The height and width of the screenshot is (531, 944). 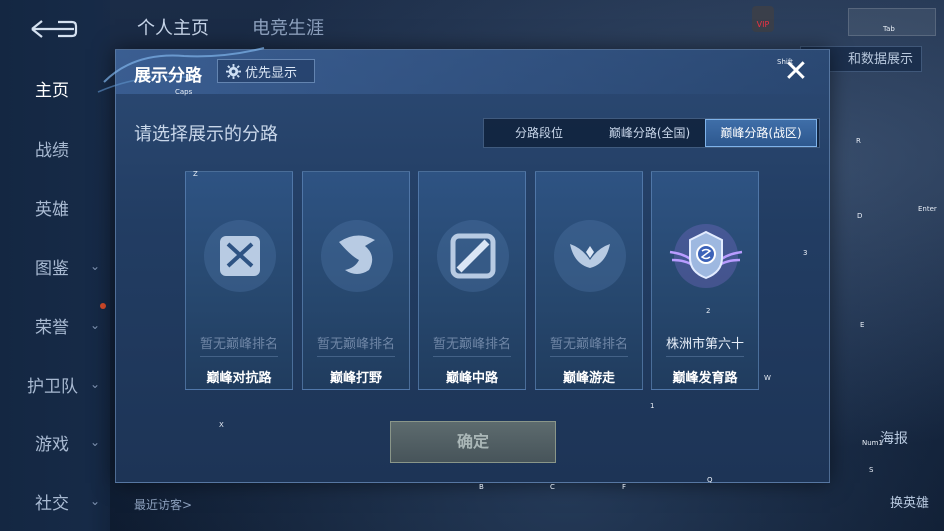 What do you see at coordinates (53, 29) in the screenshot?
I see `back-arrow-icon` at bounding box center [53, 29].